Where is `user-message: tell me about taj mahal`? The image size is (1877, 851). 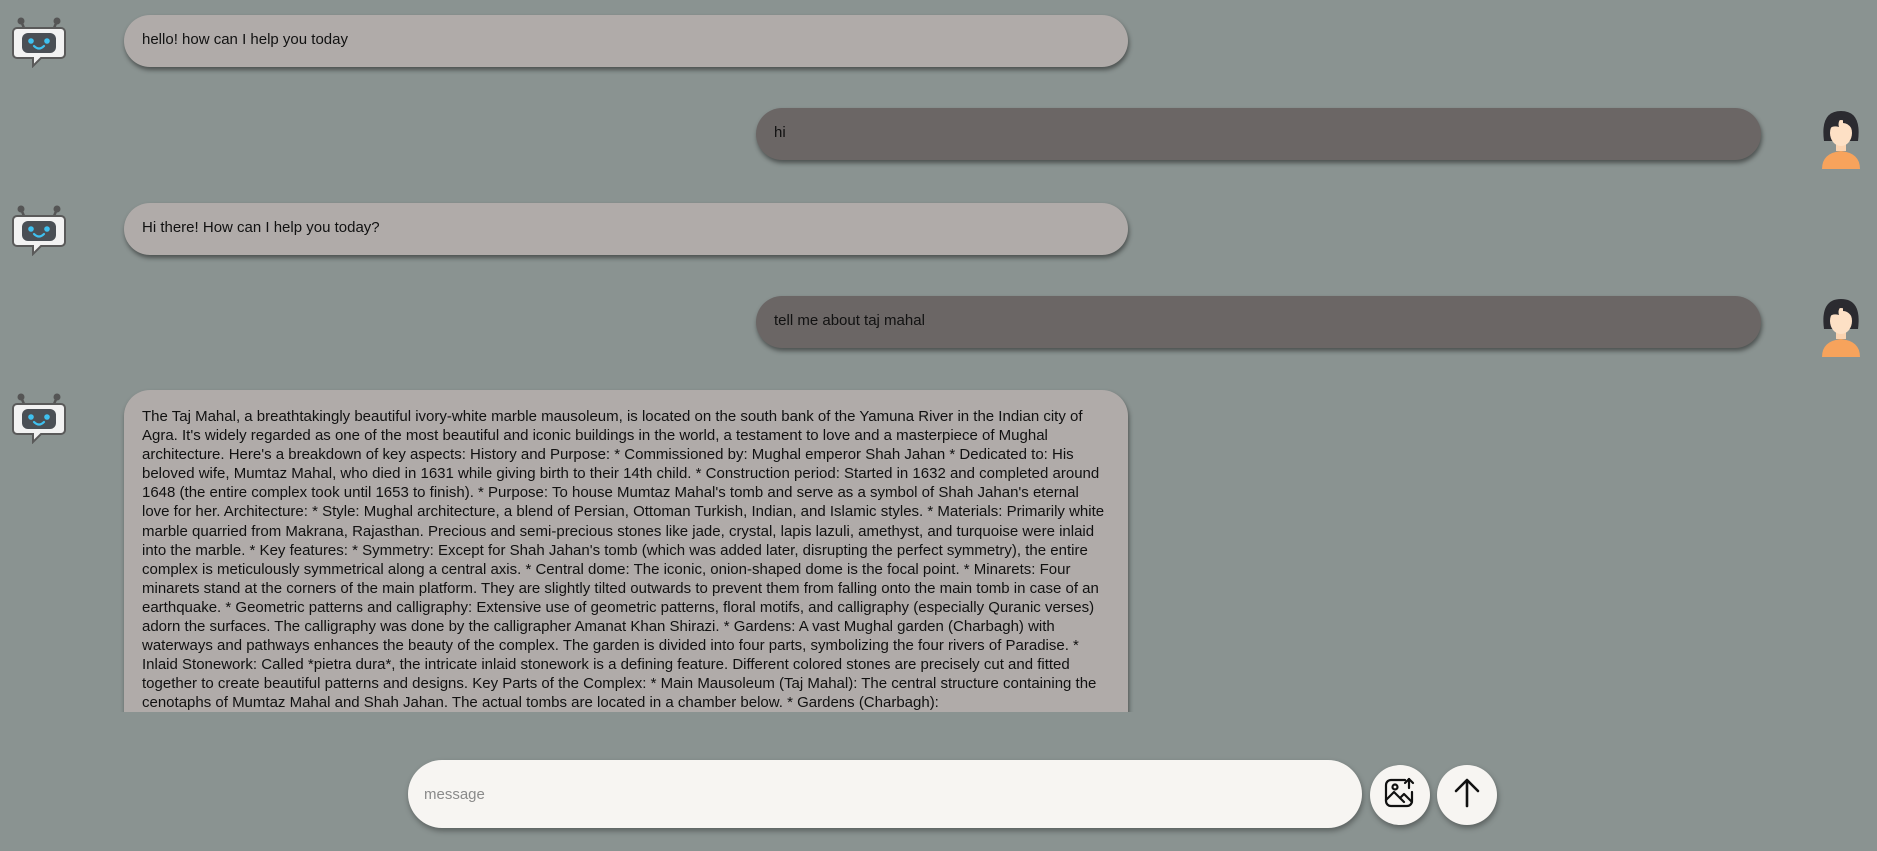 user-message: tell me about taj mahal is located at coordinates (1258, 322).